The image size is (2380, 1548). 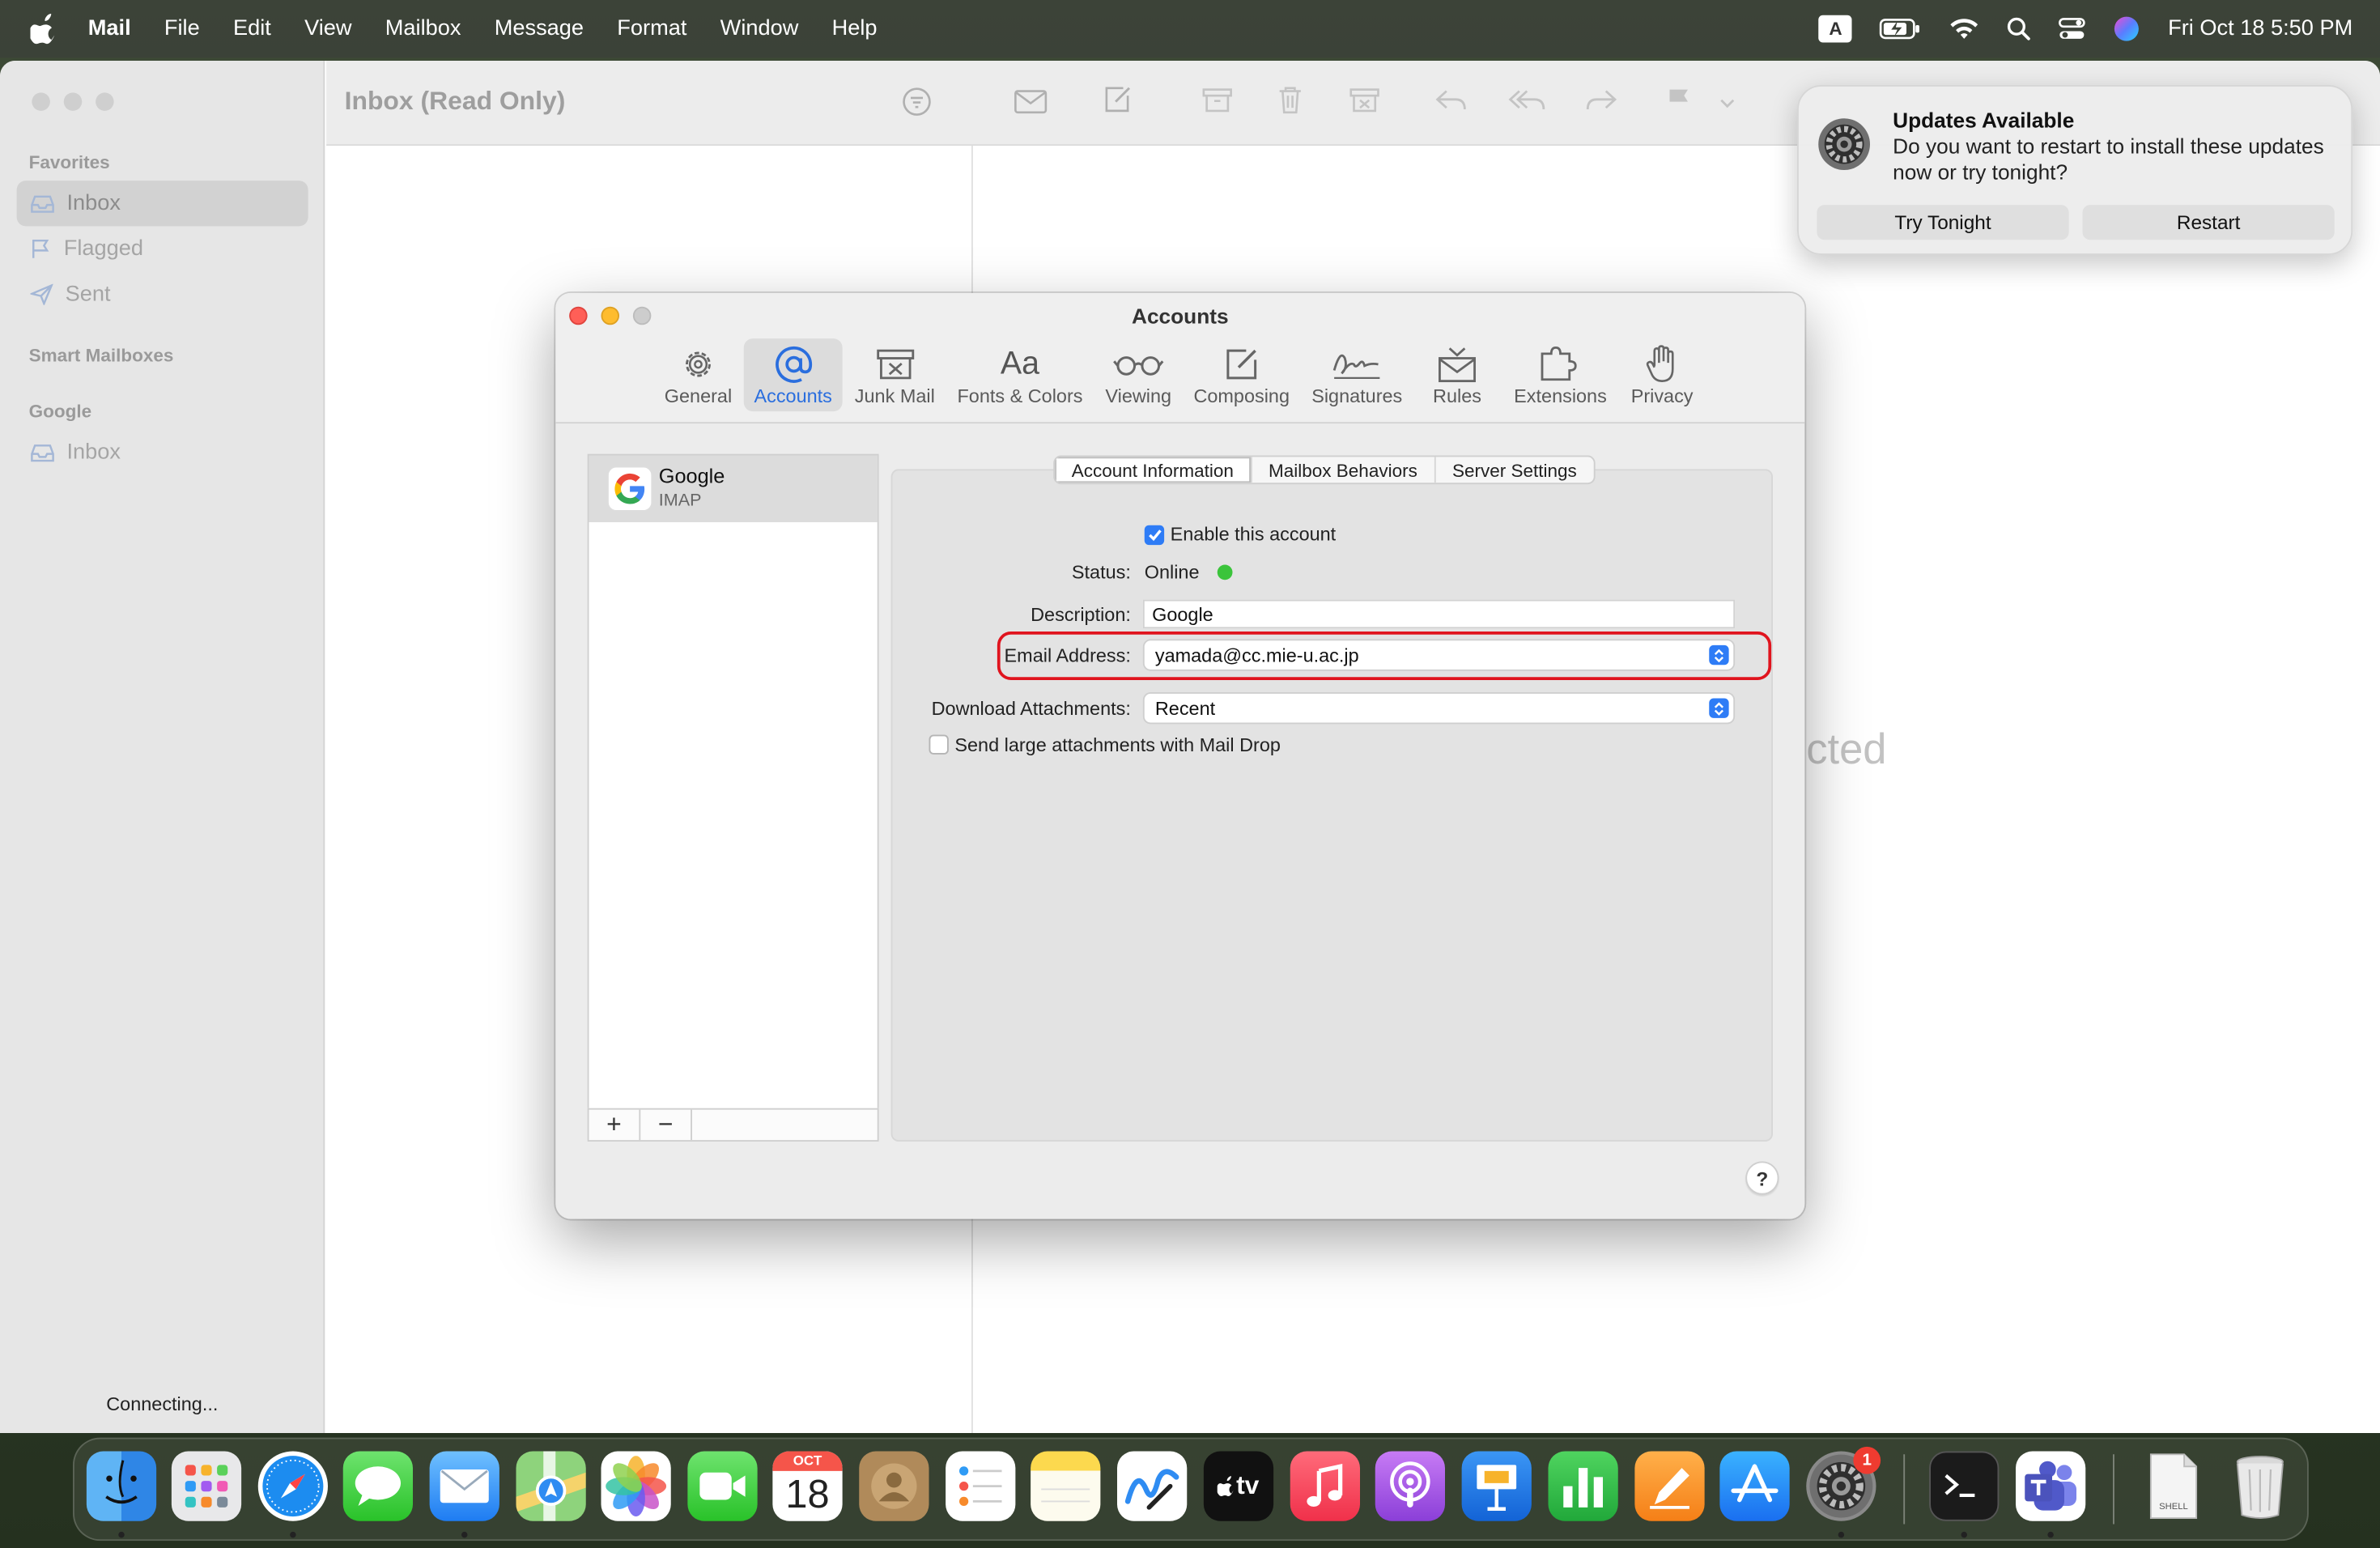 I want to click on dock-contacts, so click(x=894, y=1486).